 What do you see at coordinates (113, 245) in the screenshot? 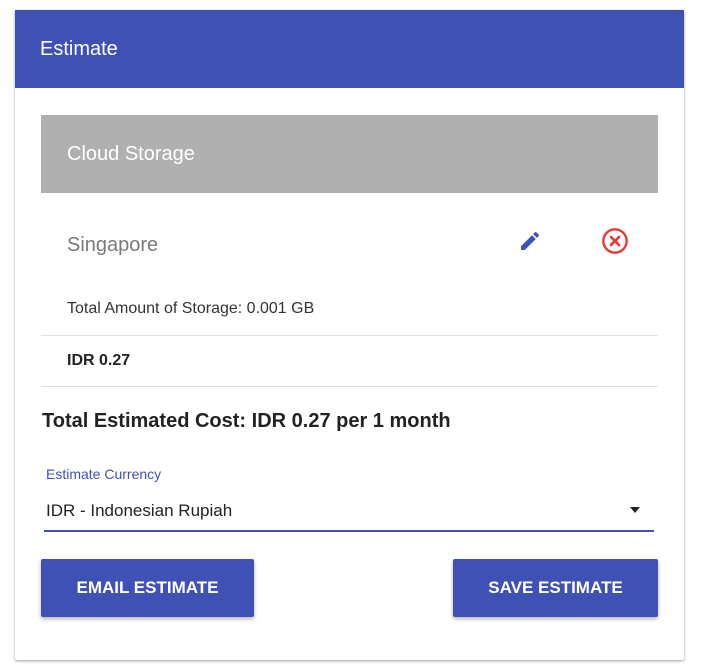
I see `region-label: Singapore` at bounding box center [113, 245].